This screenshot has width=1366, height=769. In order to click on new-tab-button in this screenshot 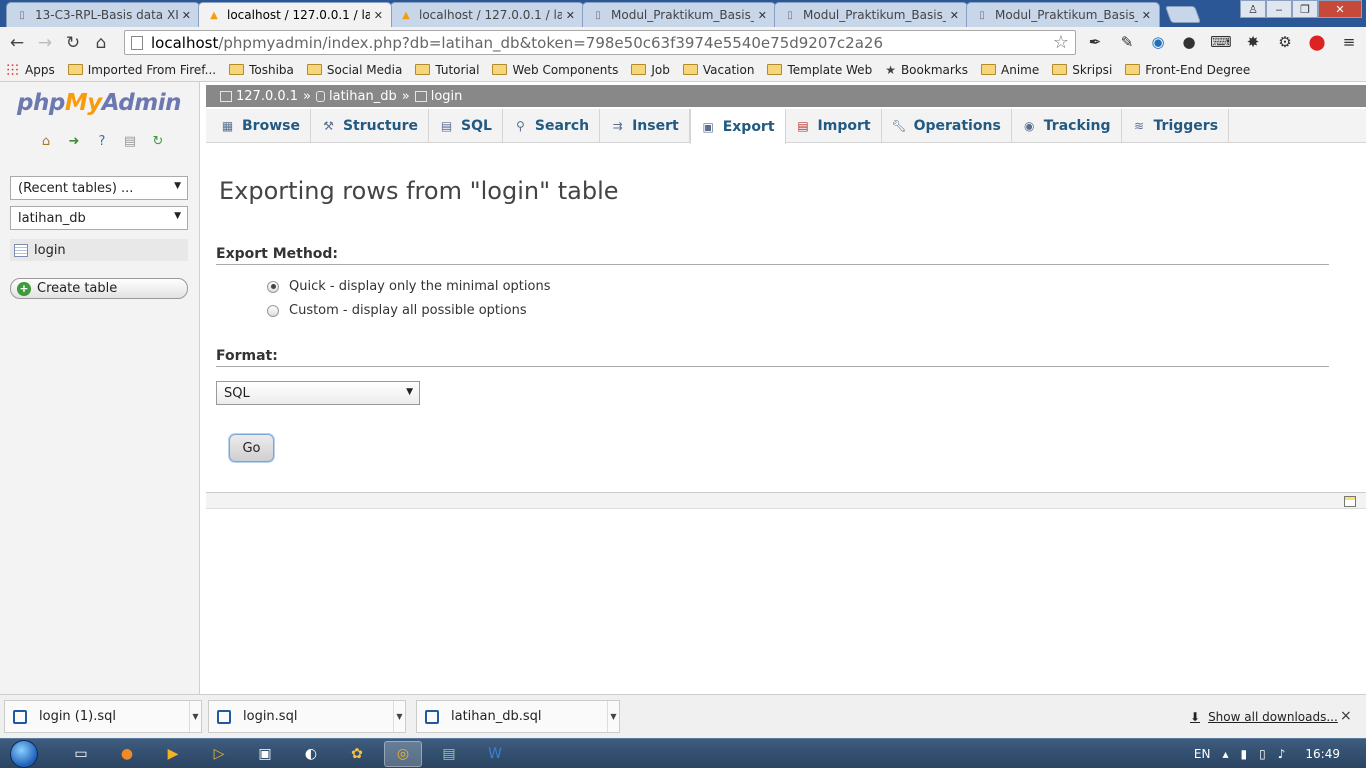, I will do `click(1183, 14)`.